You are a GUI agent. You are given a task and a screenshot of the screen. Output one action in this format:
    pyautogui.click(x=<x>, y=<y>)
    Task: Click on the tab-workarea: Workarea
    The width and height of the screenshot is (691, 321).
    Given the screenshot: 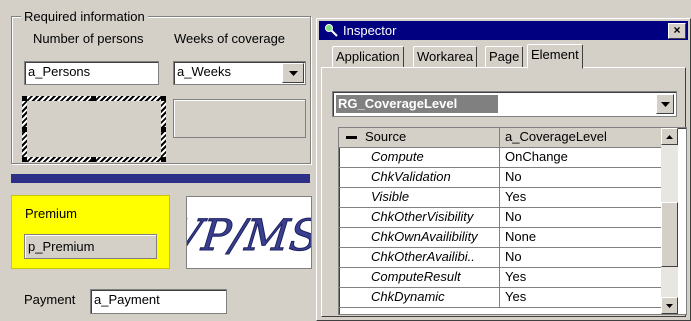 What is the action you would take?
    pyautogui.click(x=445, y=57)
    